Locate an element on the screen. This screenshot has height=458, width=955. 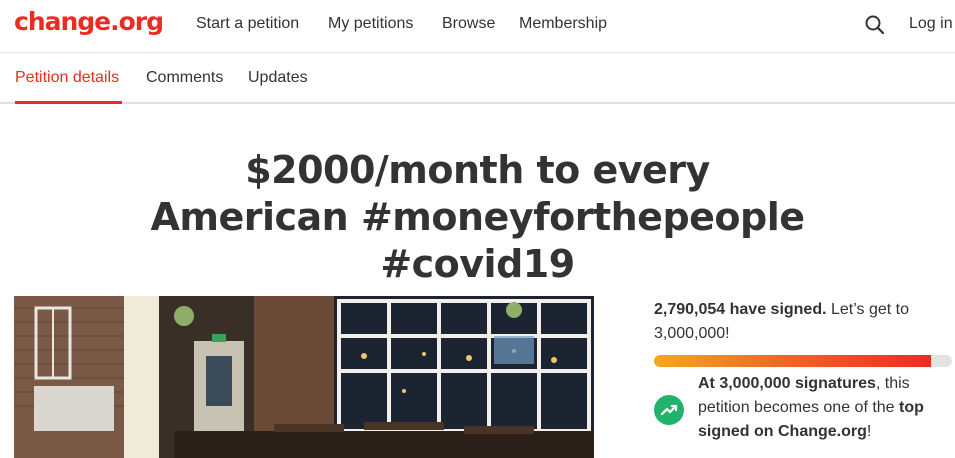
signature-progress-bar is located at coordinates (803, 361).